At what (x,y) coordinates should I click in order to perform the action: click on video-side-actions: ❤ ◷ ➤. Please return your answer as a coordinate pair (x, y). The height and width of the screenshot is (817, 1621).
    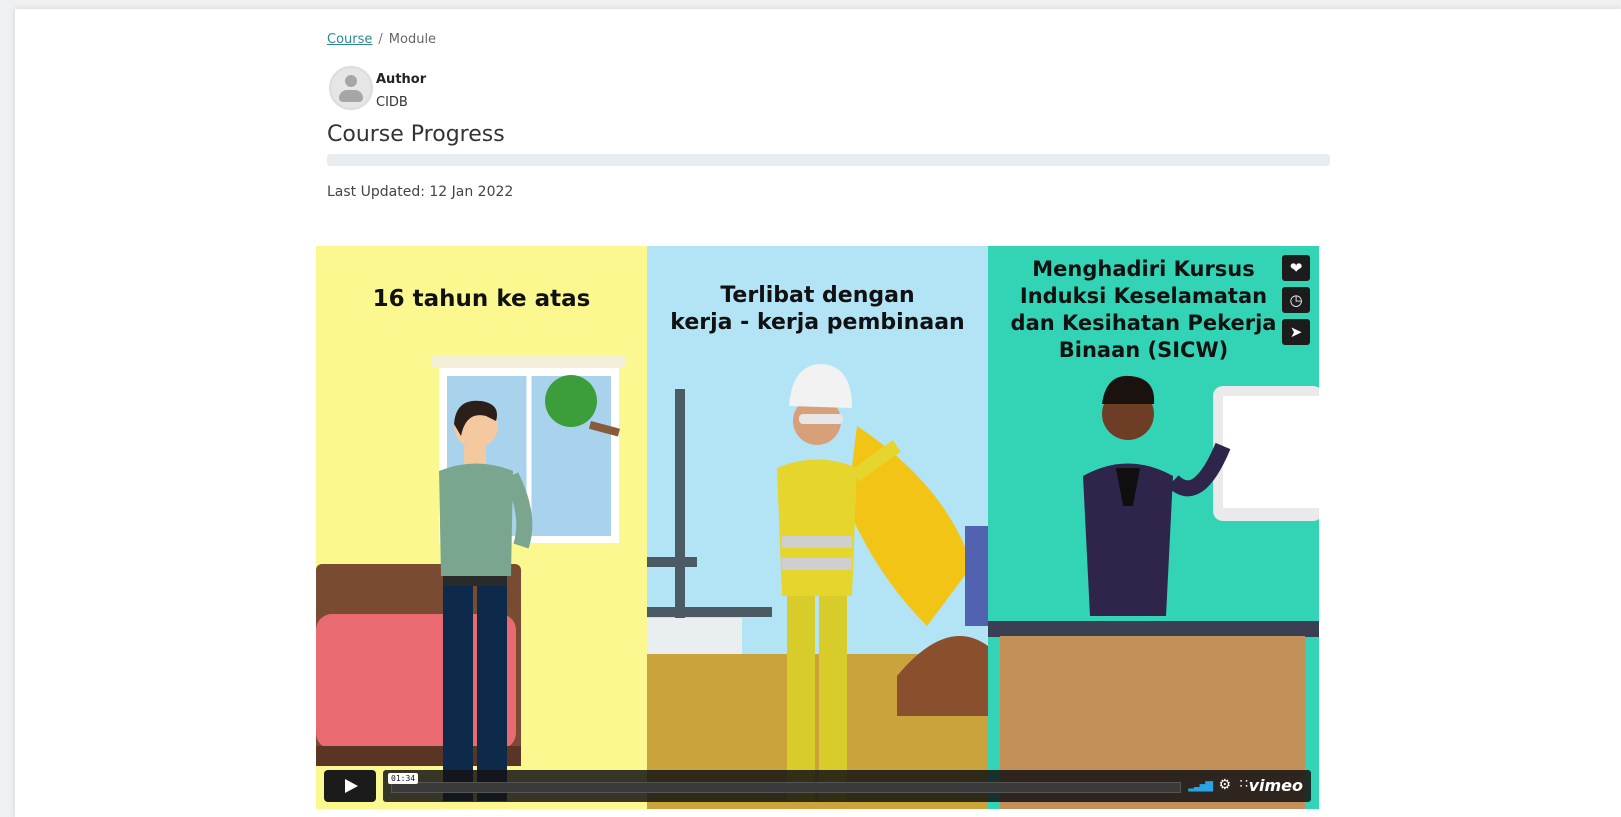
    Looking at the image, I should click on (1296, 303).